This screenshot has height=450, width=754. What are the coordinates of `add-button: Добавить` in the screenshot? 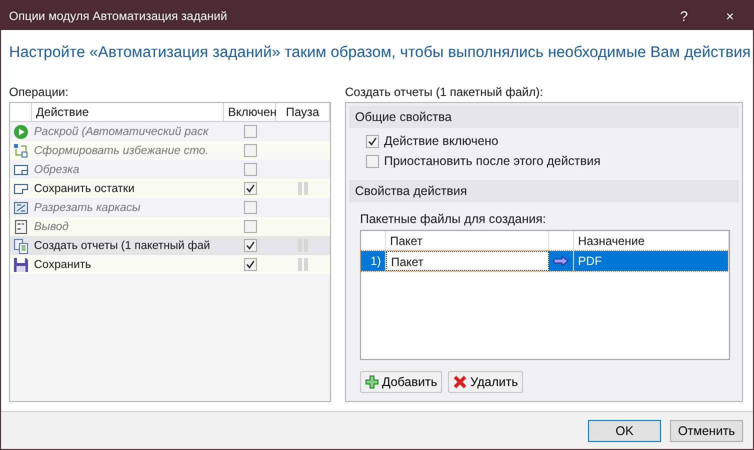 It's located at (401, 382).